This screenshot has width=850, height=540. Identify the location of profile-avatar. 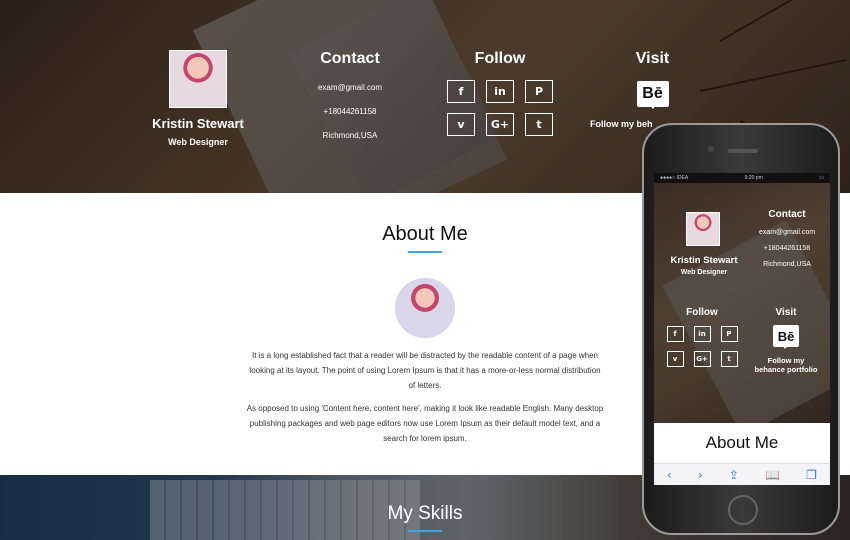
(198, 79).